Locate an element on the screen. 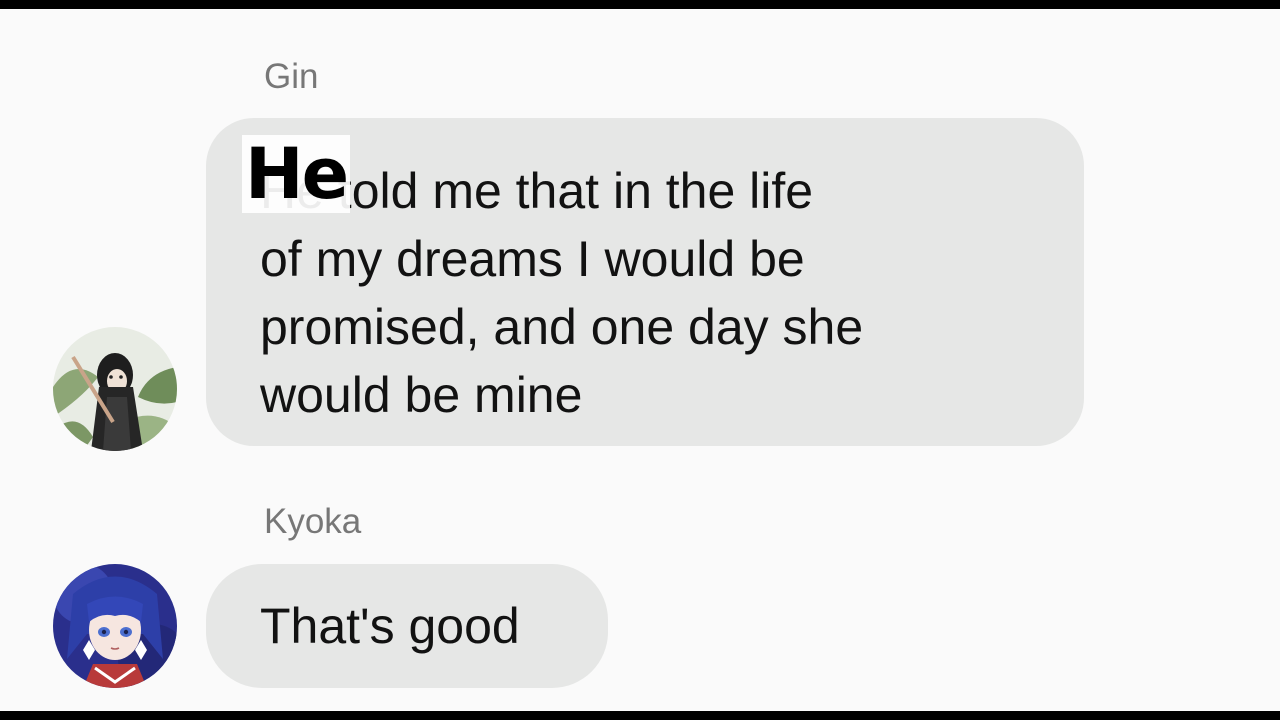  caption-overlay-word: He is located at coordinates (296, 174).